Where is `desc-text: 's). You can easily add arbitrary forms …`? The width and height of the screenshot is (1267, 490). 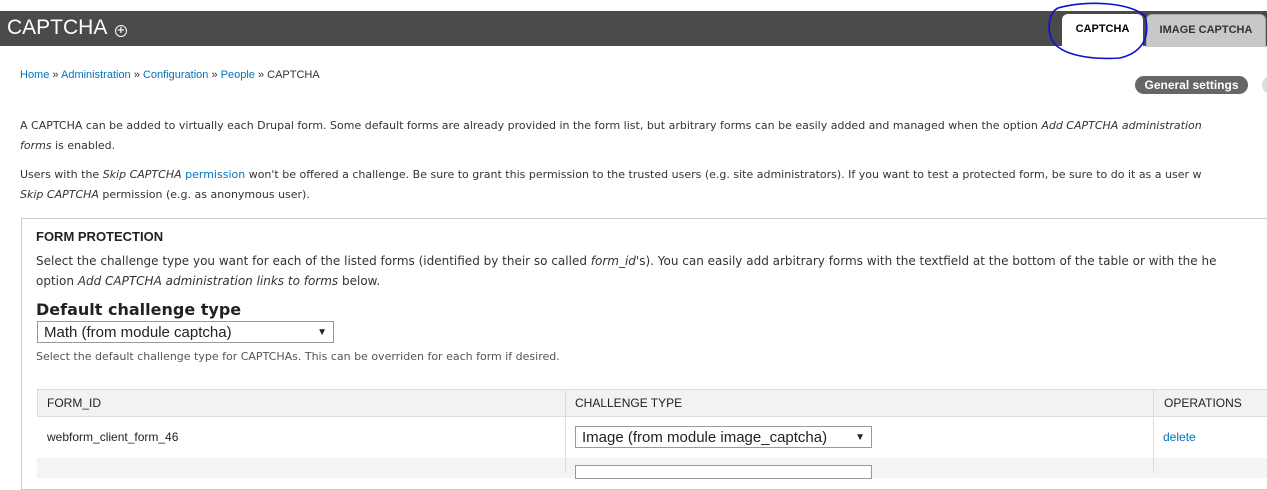
desc-text: 's). You can easily add arbitrary forms … is located at coordinates (926, 261).